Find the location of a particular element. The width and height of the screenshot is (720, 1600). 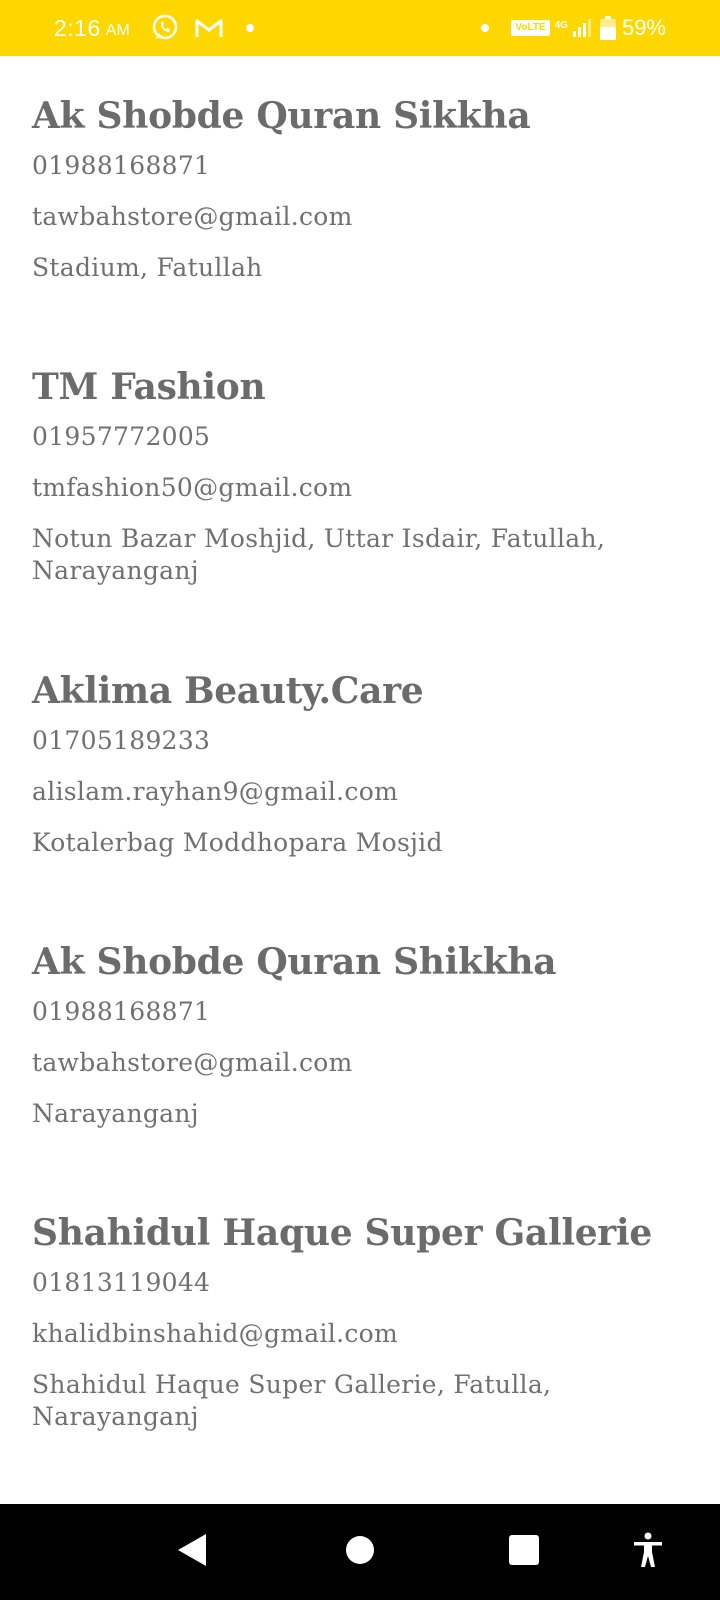

entry-phone: 01957772005 is located at coordinates (362, 437).